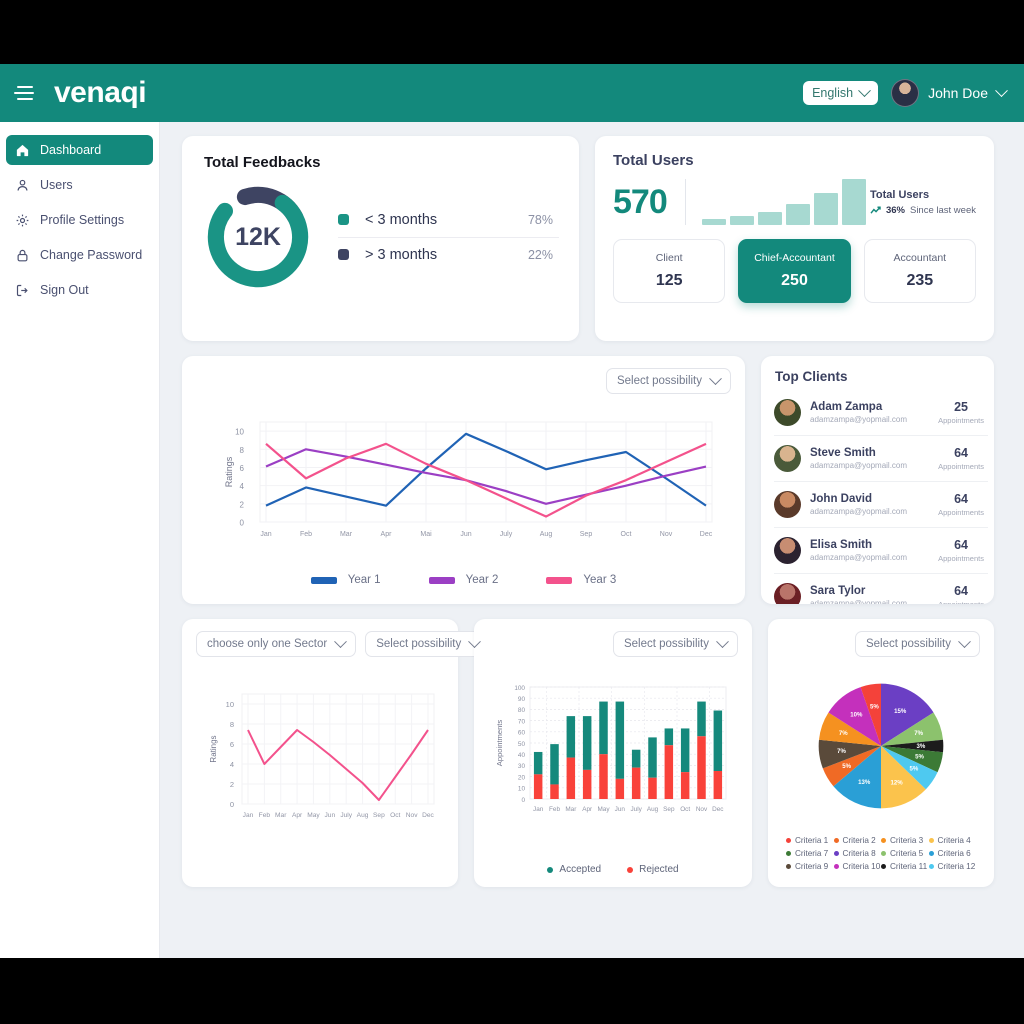 The height and width of the screenshot is (1024, 1024). What do you see at coordinates (669, 271) in the screenshot?
I see `tile-client: Client 125` at bounding box center [669, 271].